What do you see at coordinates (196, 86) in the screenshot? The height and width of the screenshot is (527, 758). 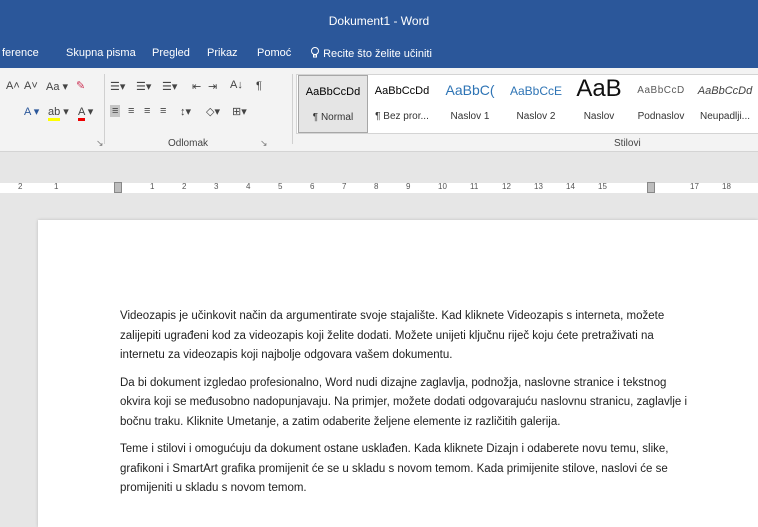 I see `decrease-indent-icon: ⇤` at bounding box center [196, 86].